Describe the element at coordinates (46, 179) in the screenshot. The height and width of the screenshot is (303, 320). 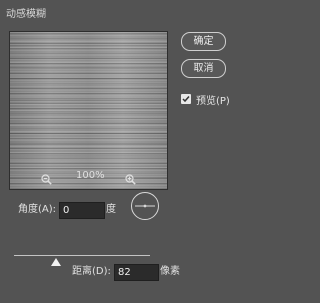
I see `zoom-out-icon` at that location.